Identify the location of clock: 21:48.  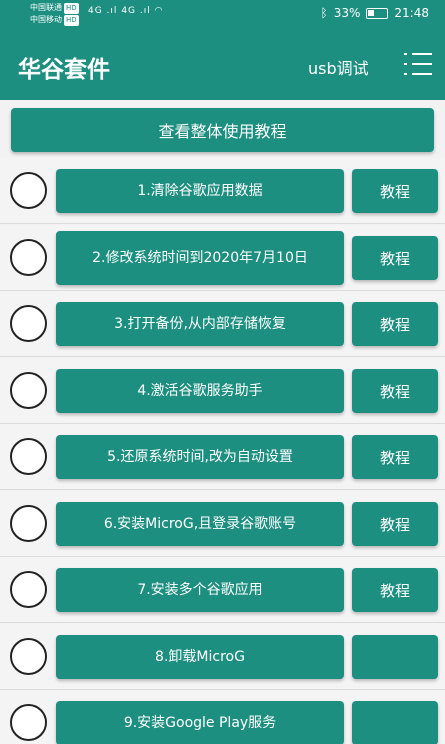
(411, 13).